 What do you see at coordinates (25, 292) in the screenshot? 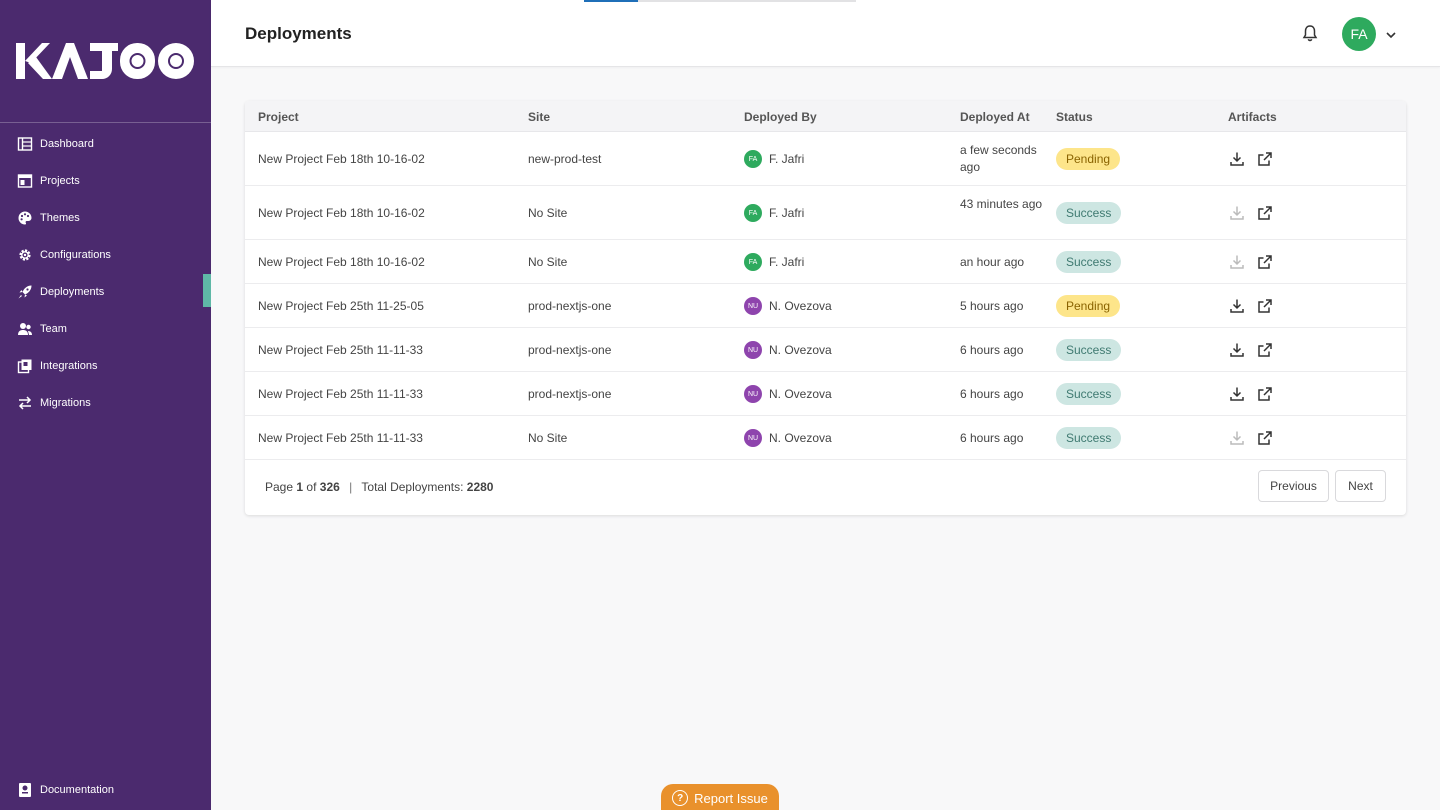
I see `rocket-icon` at bounding box center [25, 292].